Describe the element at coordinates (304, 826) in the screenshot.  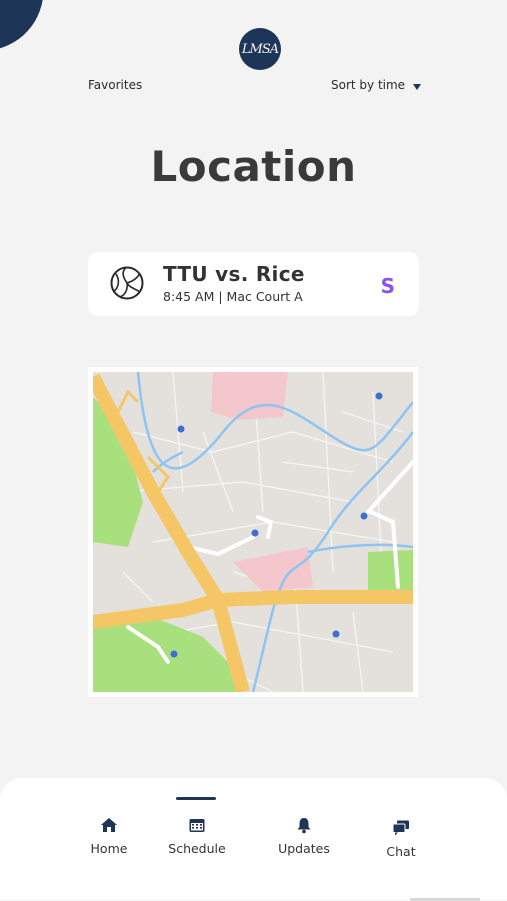
I see `bell-icon` at that location.